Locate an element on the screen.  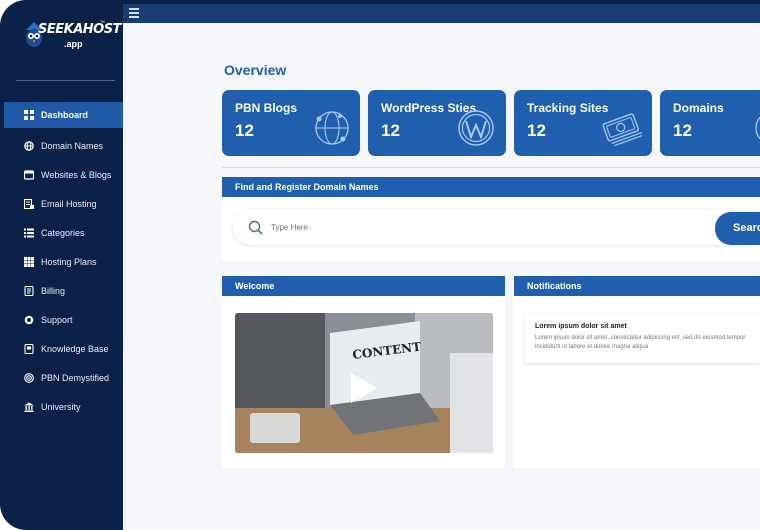
book-icon is located at coordinates (29, 348).